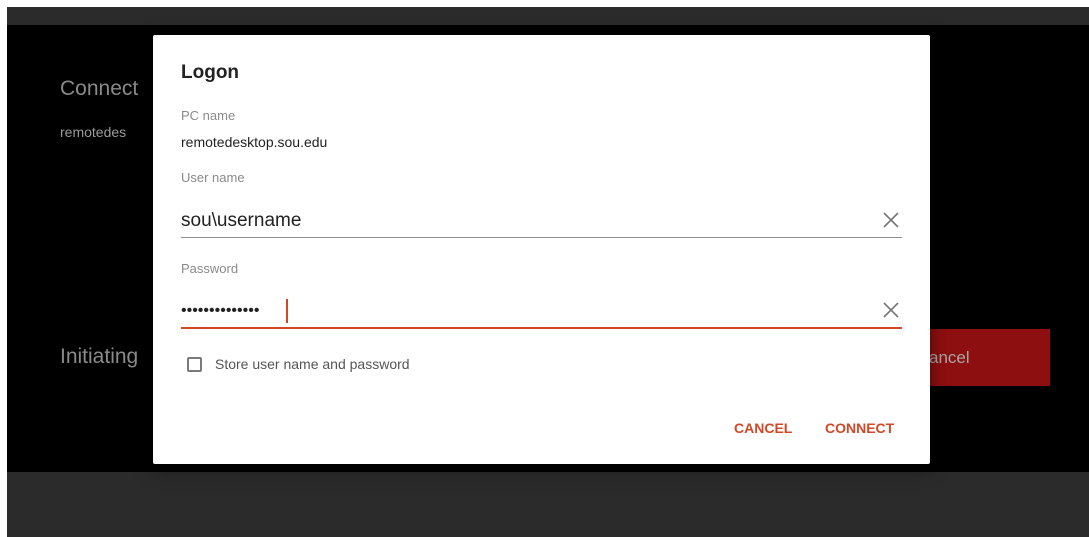 The image size is (1089, 537). I want to click on top-bar, so click(548, 16).